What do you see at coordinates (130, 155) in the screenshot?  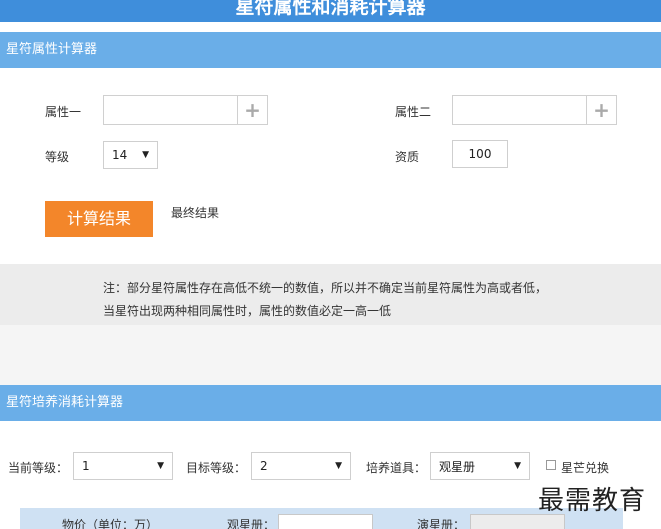 I see `level-select: 14 ▼` at bounding box center [130, 155].